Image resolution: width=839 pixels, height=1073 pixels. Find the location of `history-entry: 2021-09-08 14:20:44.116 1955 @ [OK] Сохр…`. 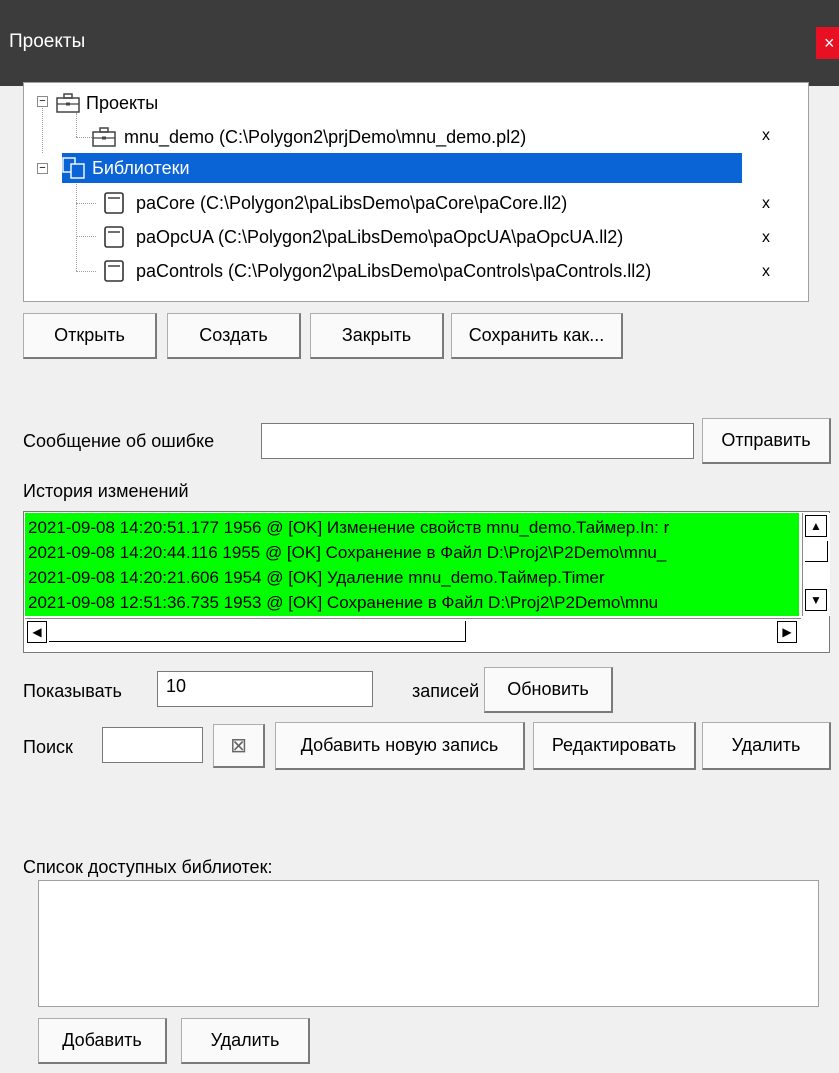

history-entry: 2021-09-08 14:20:44.116 1955 @ [OK] Сохр… is located at coordinates (413, 553).